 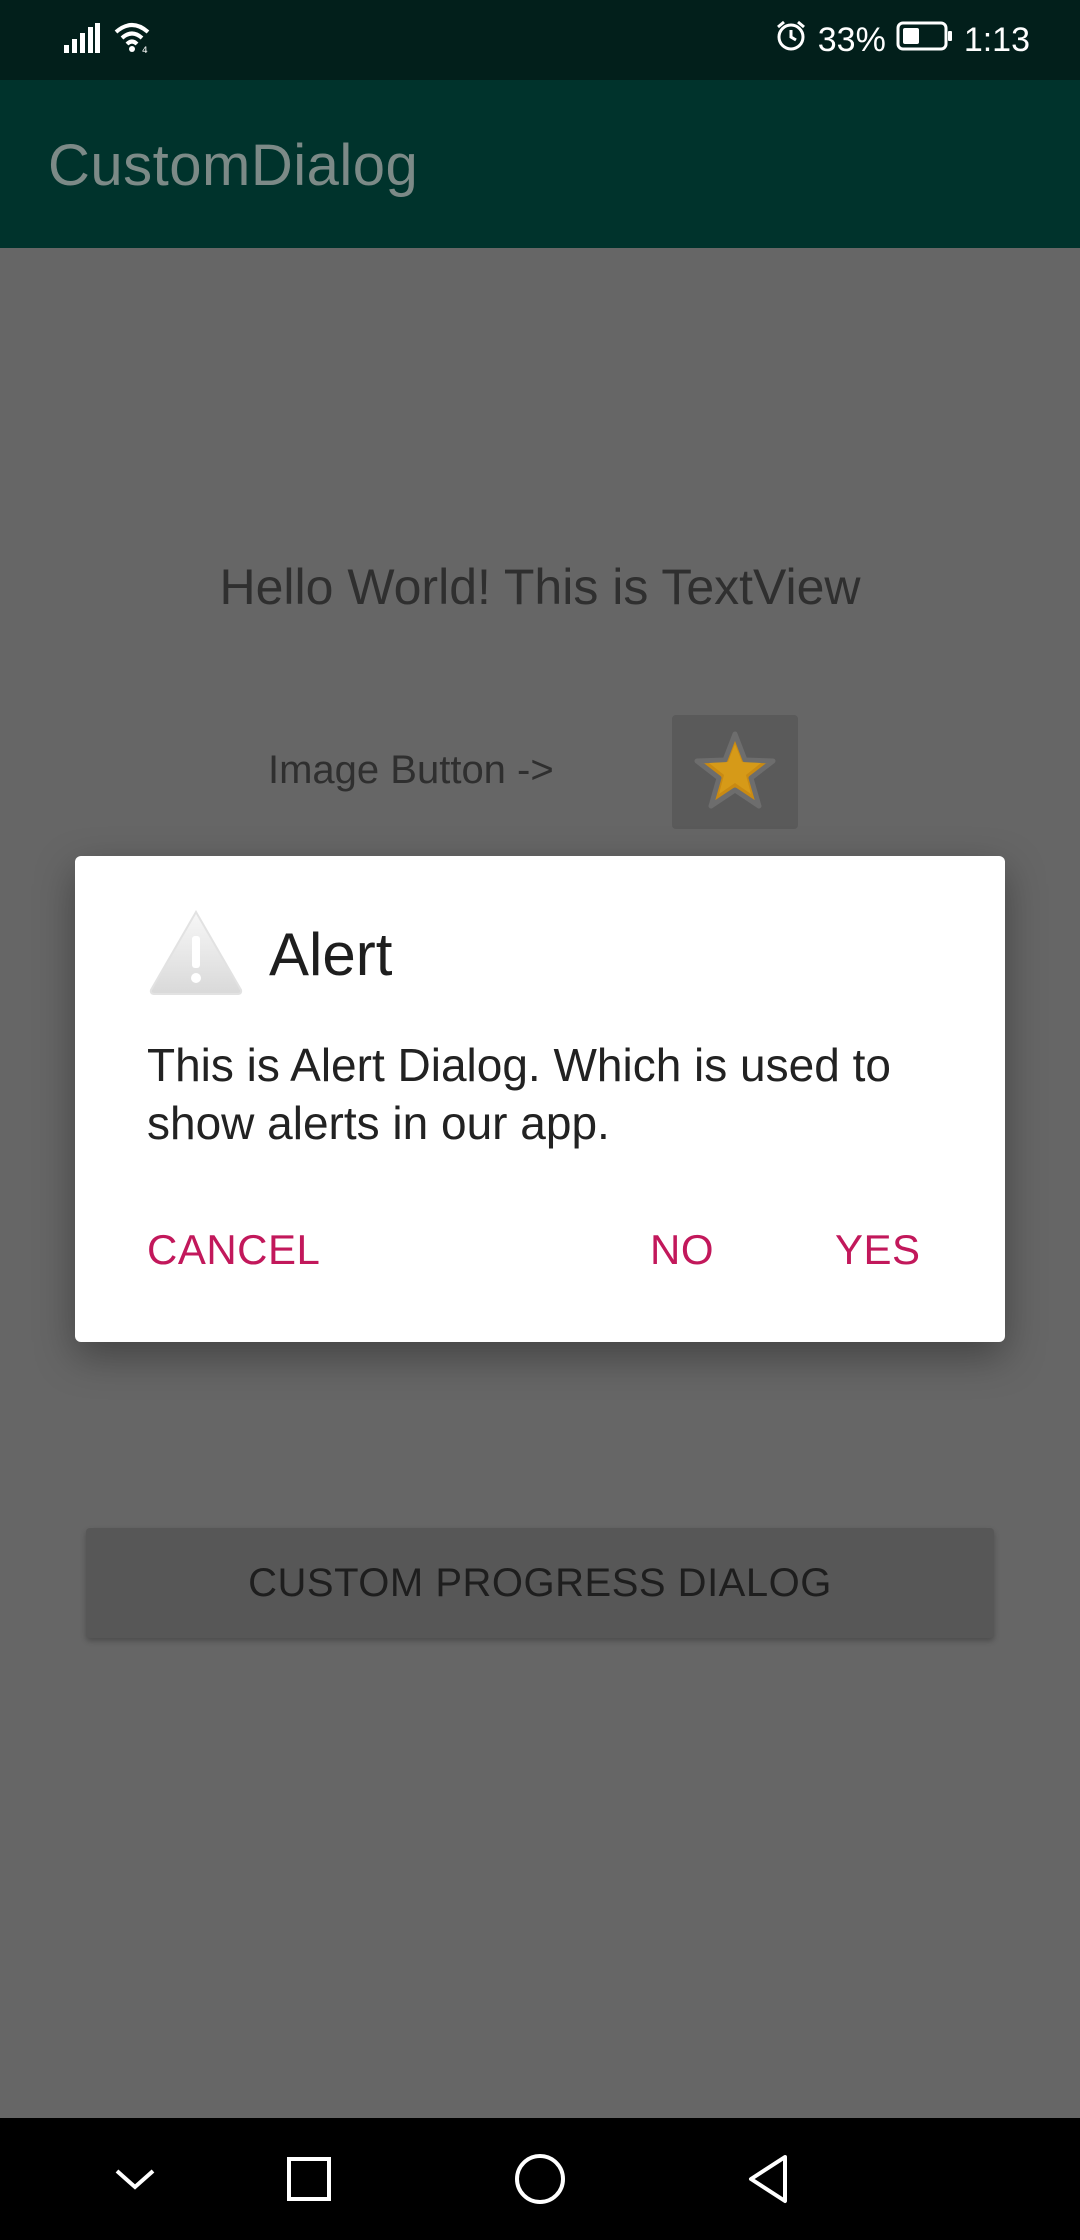 I want to click on wifi-icon: 4, so click(x=134, y=40).